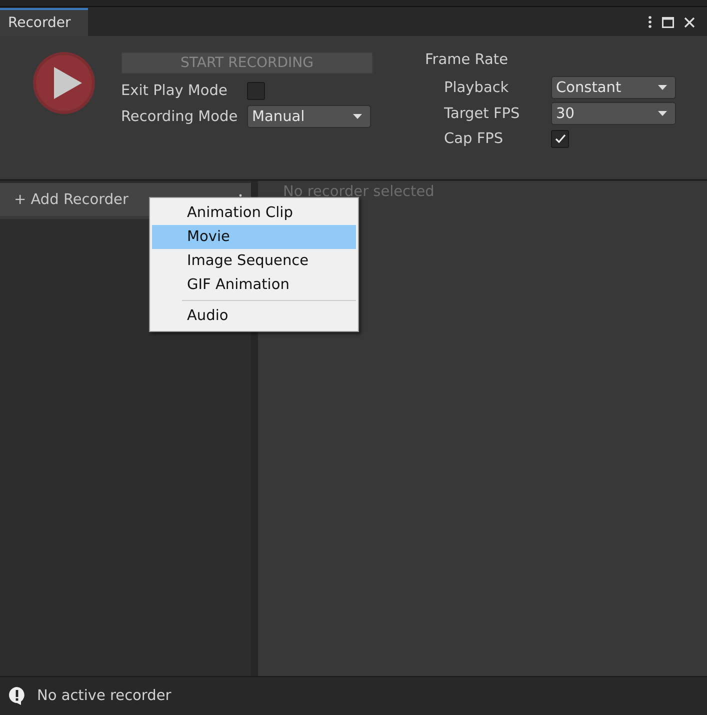  I want to click on dropdown: Constant, so click(613, 87).